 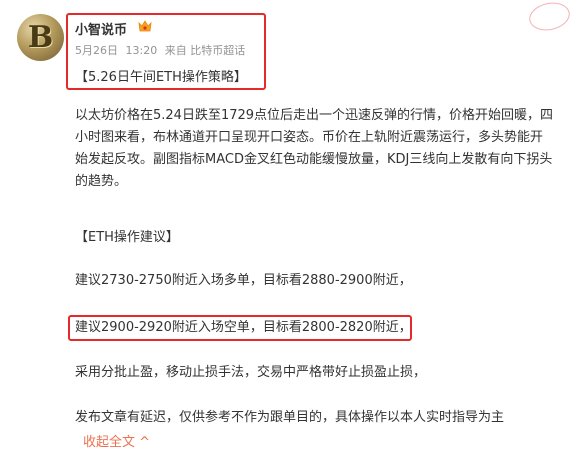 I want to click on bitcoin-coin-icon: B, so click(x=40, y=37).